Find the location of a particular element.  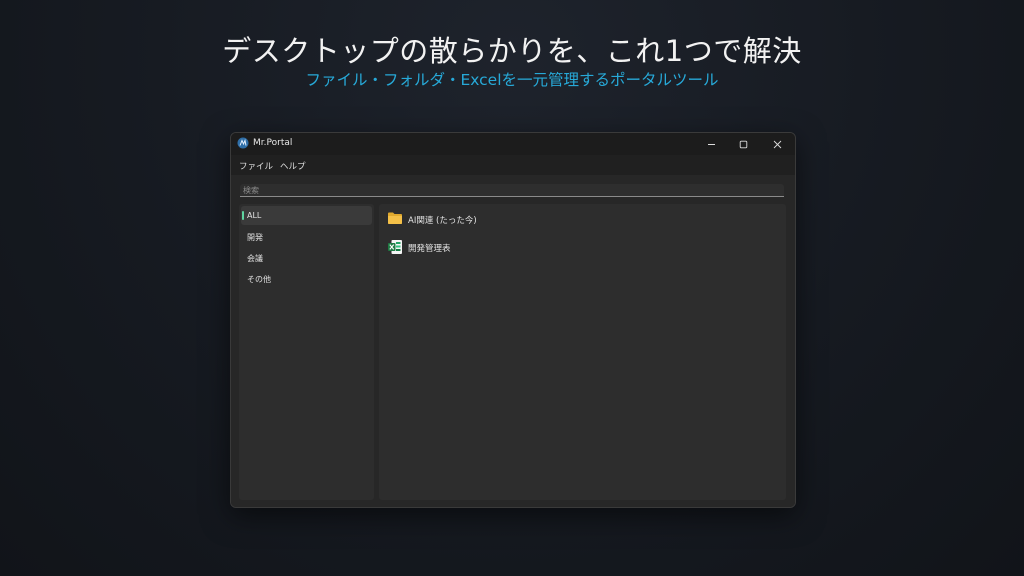

category-item-other: その他 is located at coordinates (306, 278).